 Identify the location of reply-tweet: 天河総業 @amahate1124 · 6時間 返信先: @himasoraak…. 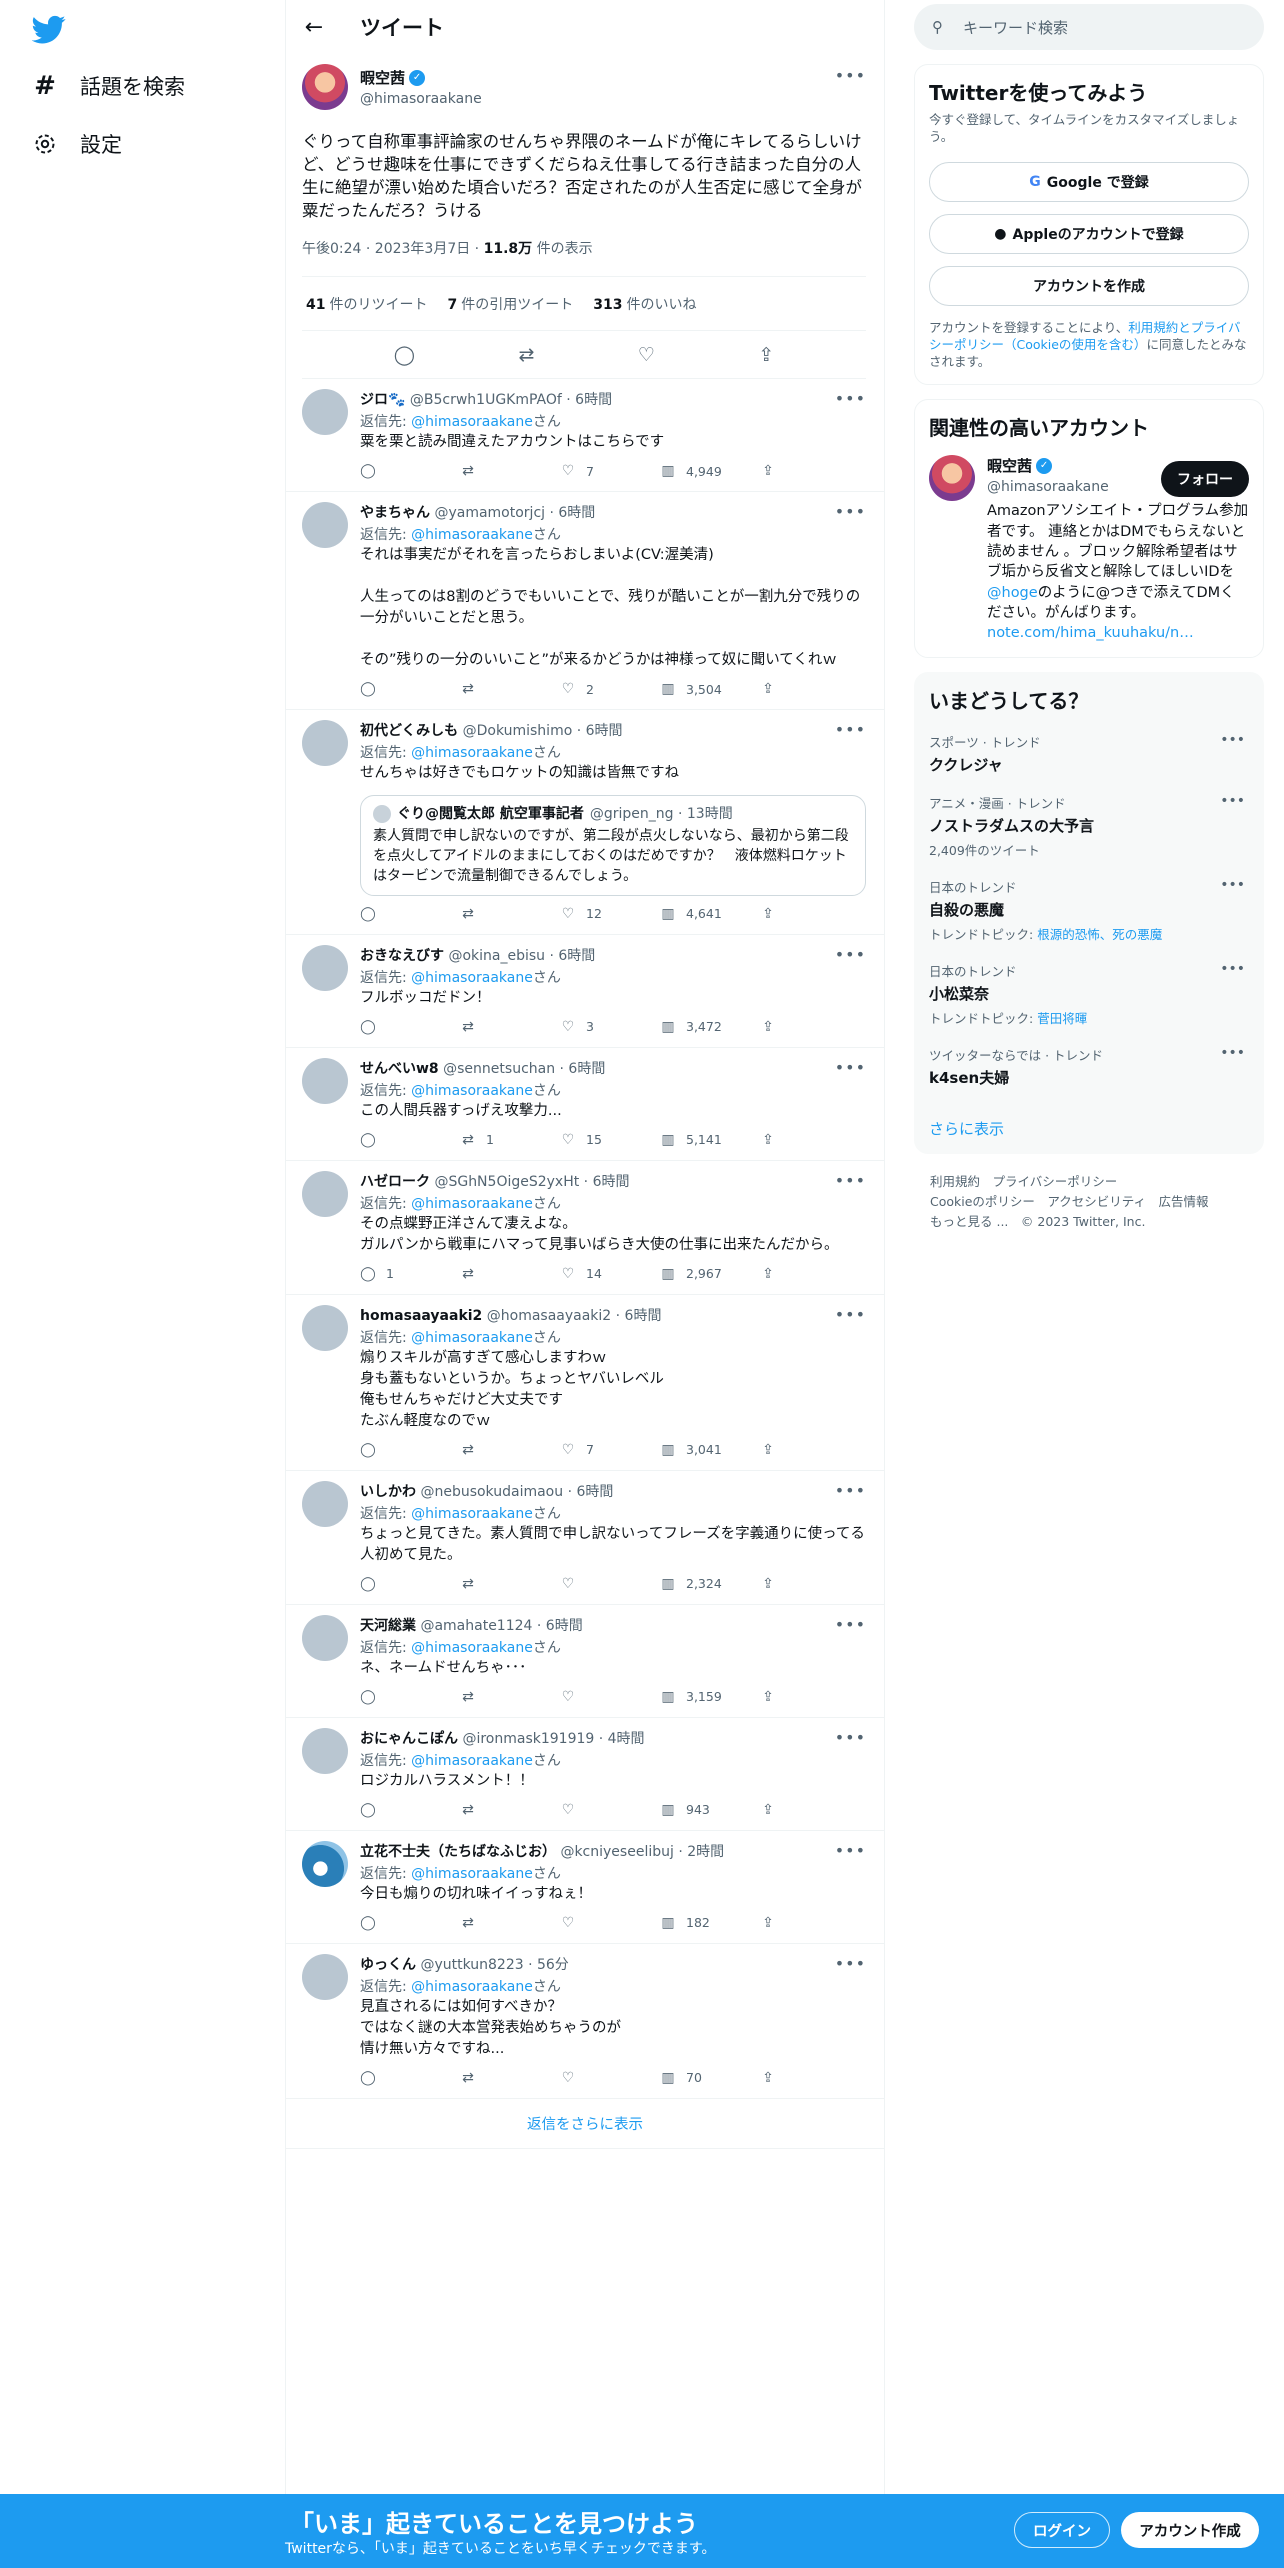
(585, 1661).